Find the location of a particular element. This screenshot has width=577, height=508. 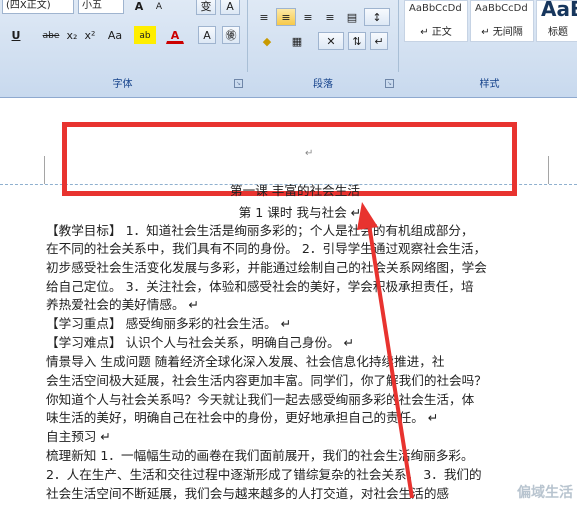

style-sample: AaB is located at coordinates (559, 10).